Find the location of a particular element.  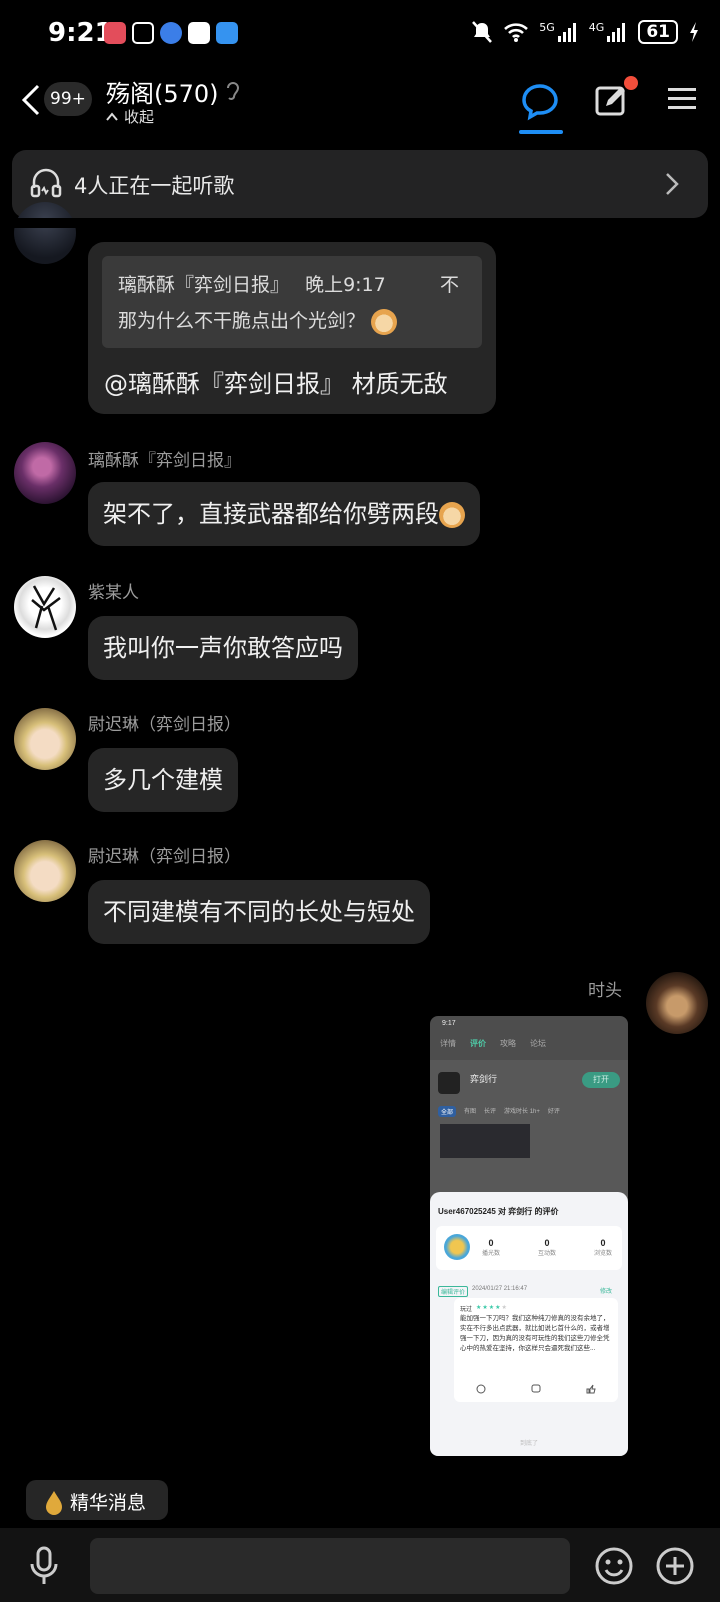

message-text: 多几个建模 is located at coordinates (163, 780).